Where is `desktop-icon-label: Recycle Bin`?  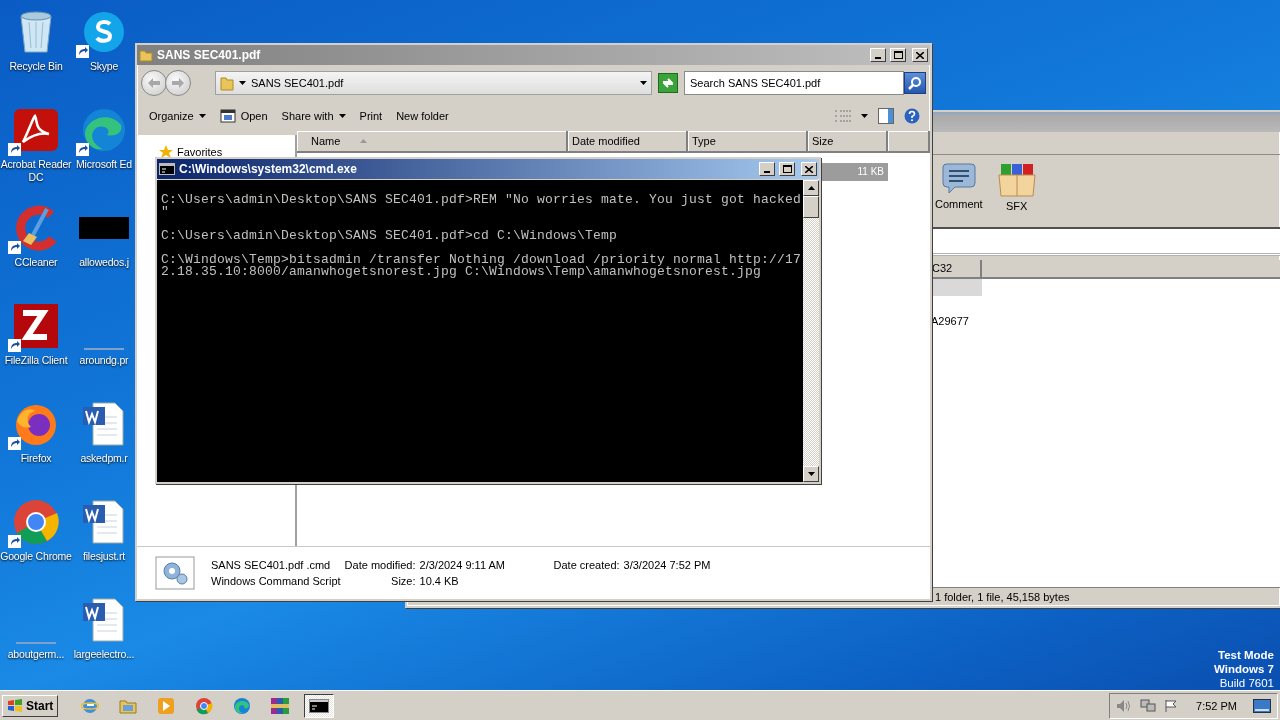 desktop-icon-label: Recycle Bin is located at coordinates (36, 66).